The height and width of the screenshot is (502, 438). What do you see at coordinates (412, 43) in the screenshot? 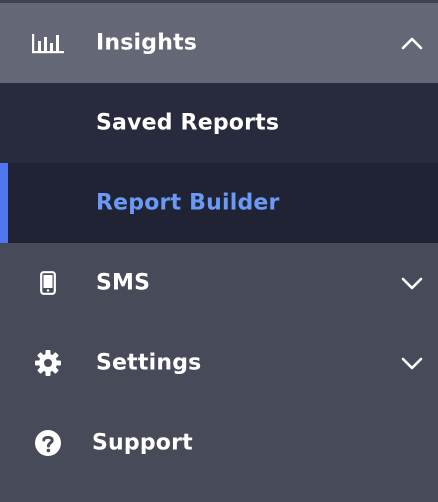
I see `chevron-up-icon` at bounding box center [412, 43].